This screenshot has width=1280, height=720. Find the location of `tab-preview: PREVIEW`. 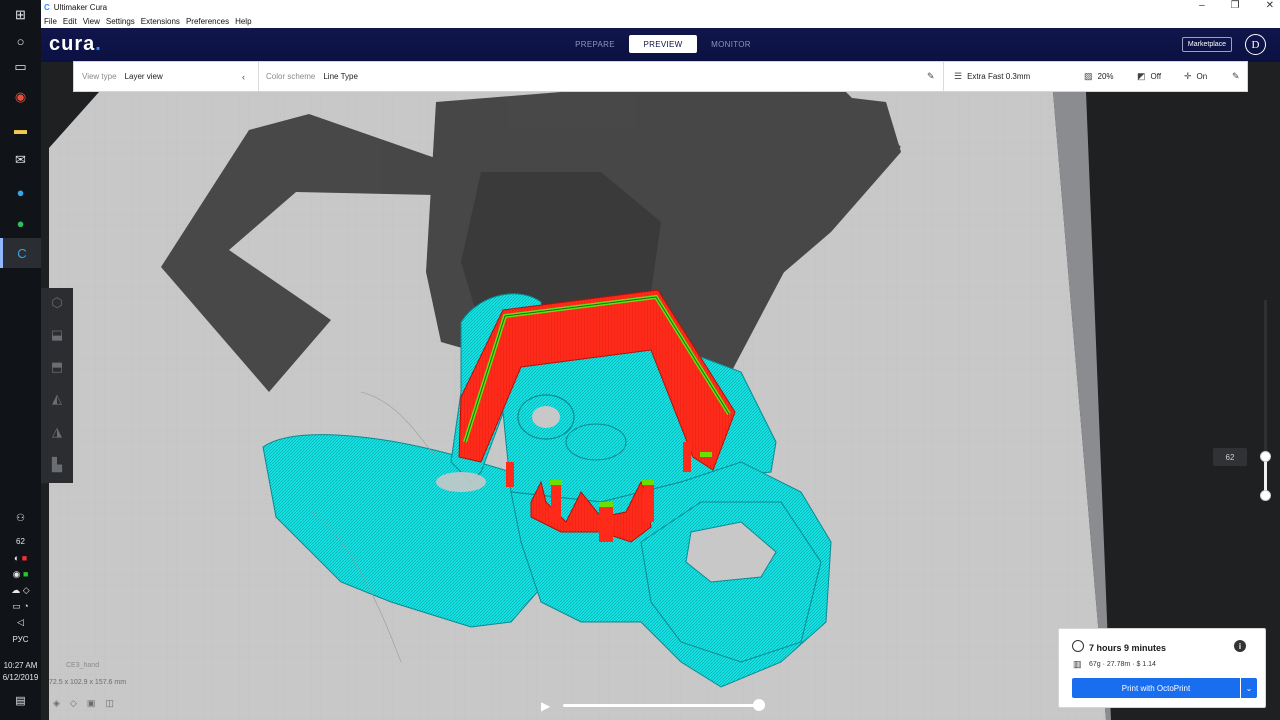

tab-preview: PREVIEW is located at coordinates (663, 44).